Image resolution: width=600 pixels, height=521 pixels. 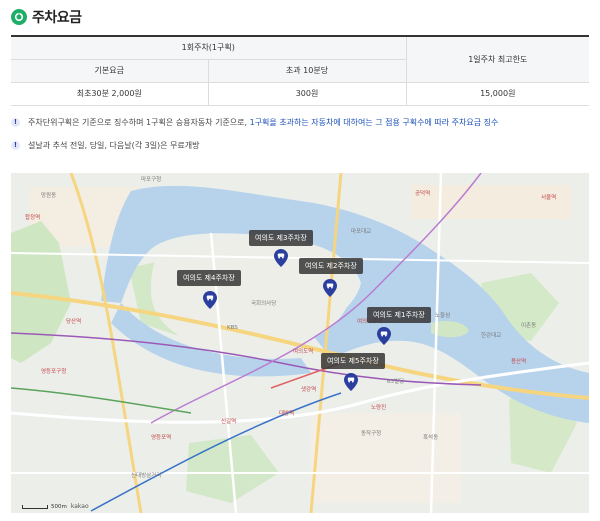 What do you see at coordinates (379, 408) in the screenshot?
I see `map-place-label: 노량진` at bounding box center [379, 408].